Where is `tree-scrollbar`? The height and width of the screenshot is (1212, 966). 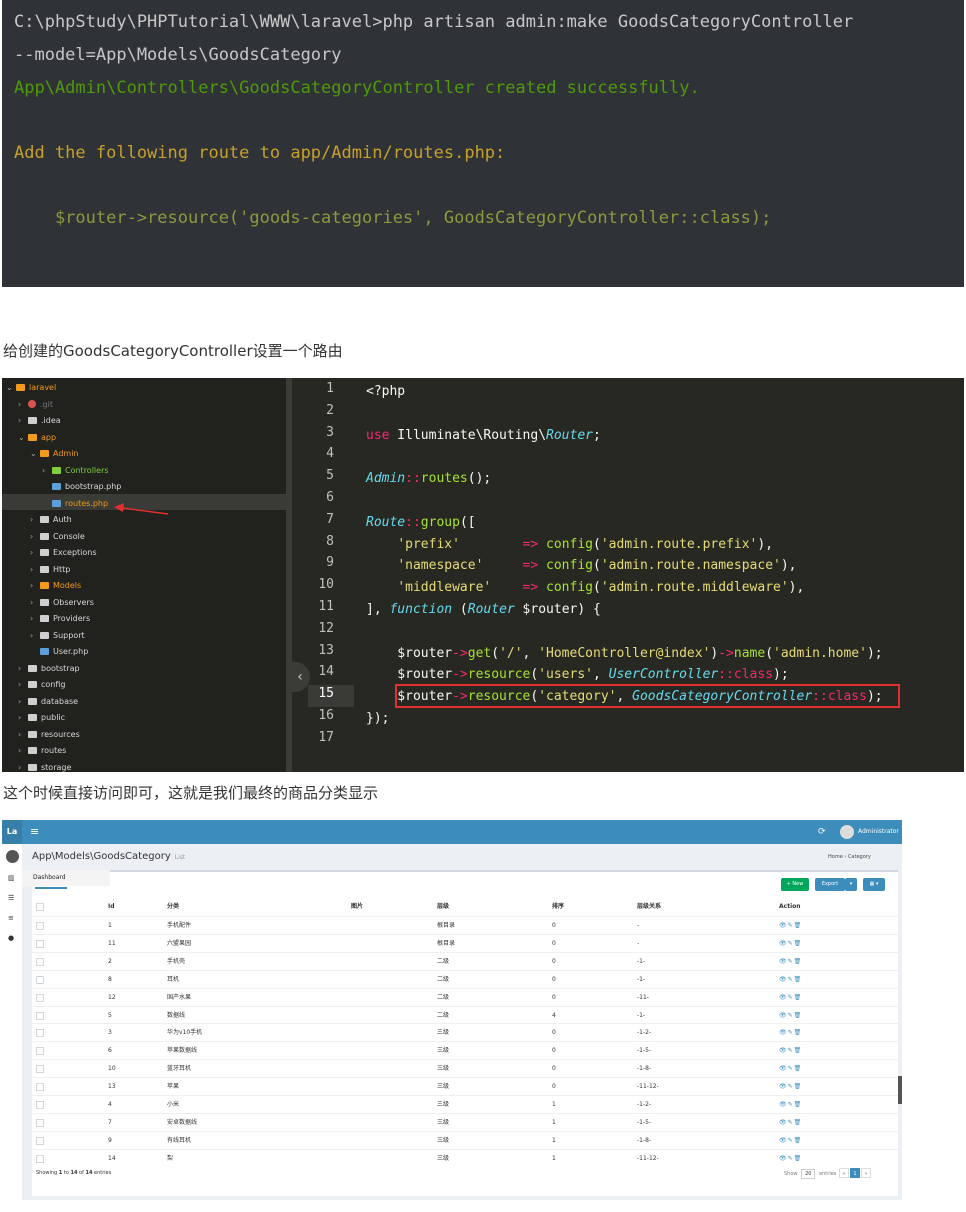 tree-scrollbar is located at coordinates (289, 575).